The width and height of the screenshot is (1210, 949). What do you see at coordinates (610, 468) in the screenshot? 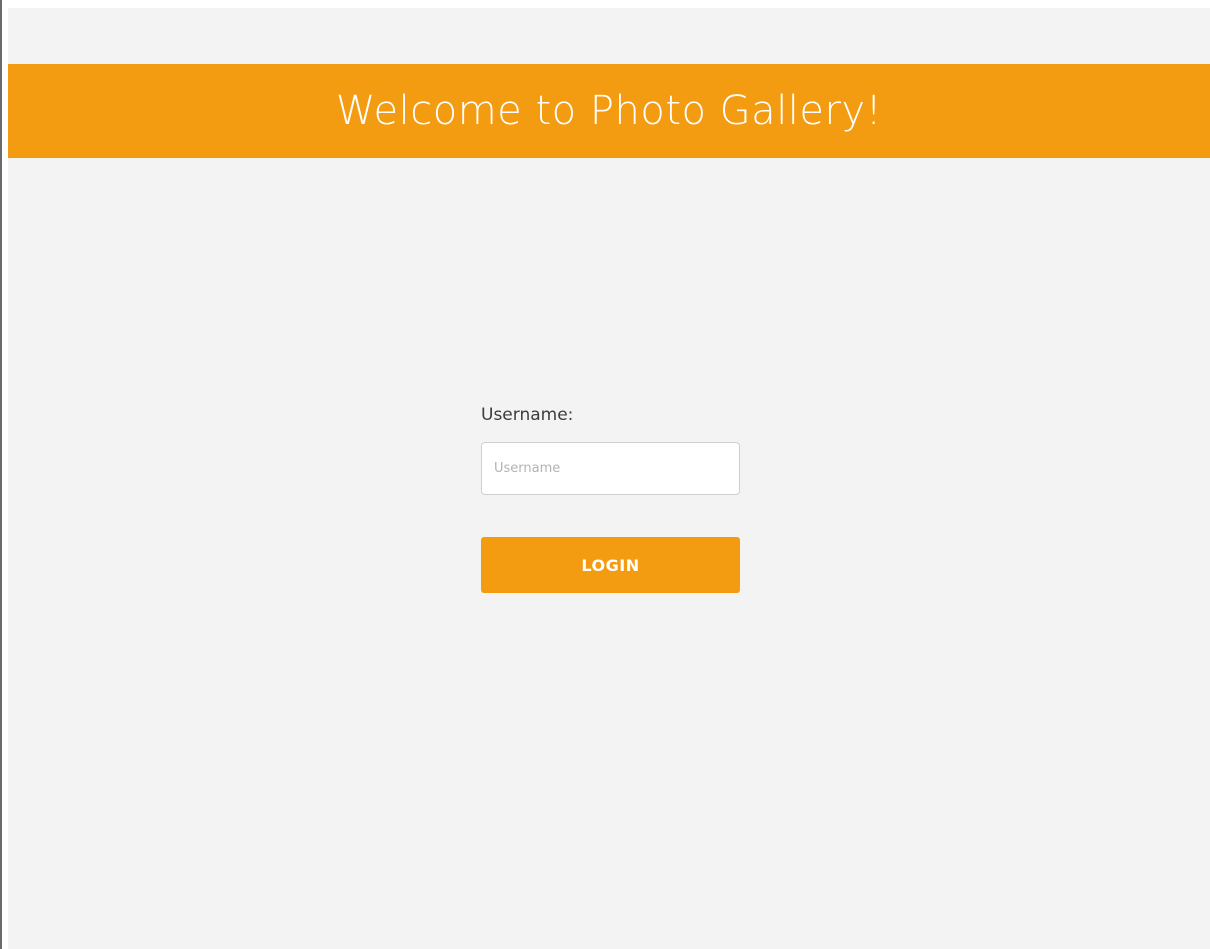
I see `username-input` at bounding box center [610, 468].